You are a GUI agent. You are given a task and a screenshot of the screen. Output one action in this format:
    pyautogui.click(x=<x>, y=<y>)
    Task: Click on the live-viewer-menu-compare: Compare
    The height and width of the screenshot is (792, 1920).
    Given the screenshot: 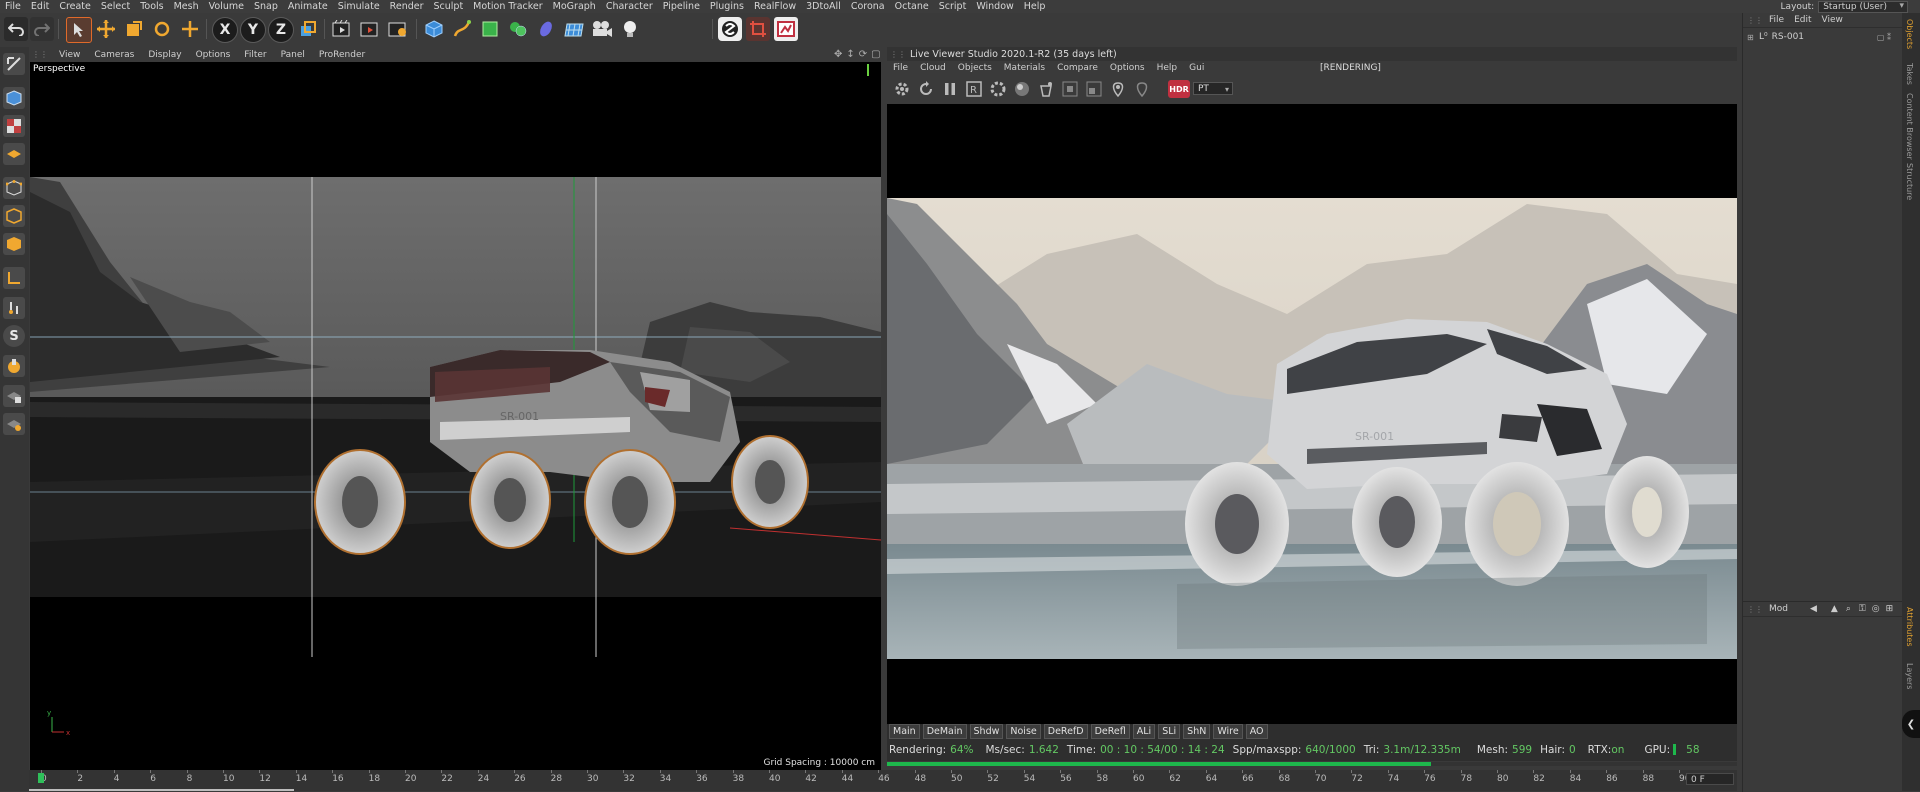 What is the action you would take?
    pyautogui.click(x=1077, y=68)
    